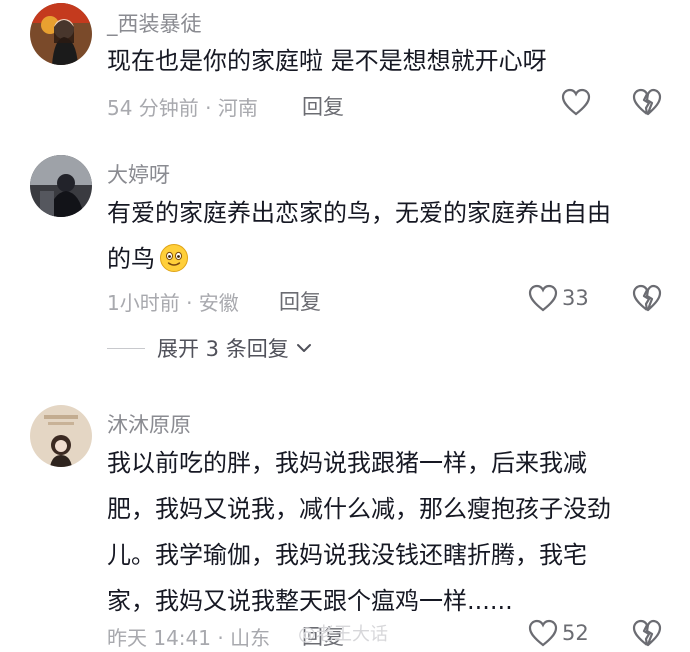  What do you see at coordinates (126, 348) in the screenshot?
I see `divider` at bounding box center [126, 348].